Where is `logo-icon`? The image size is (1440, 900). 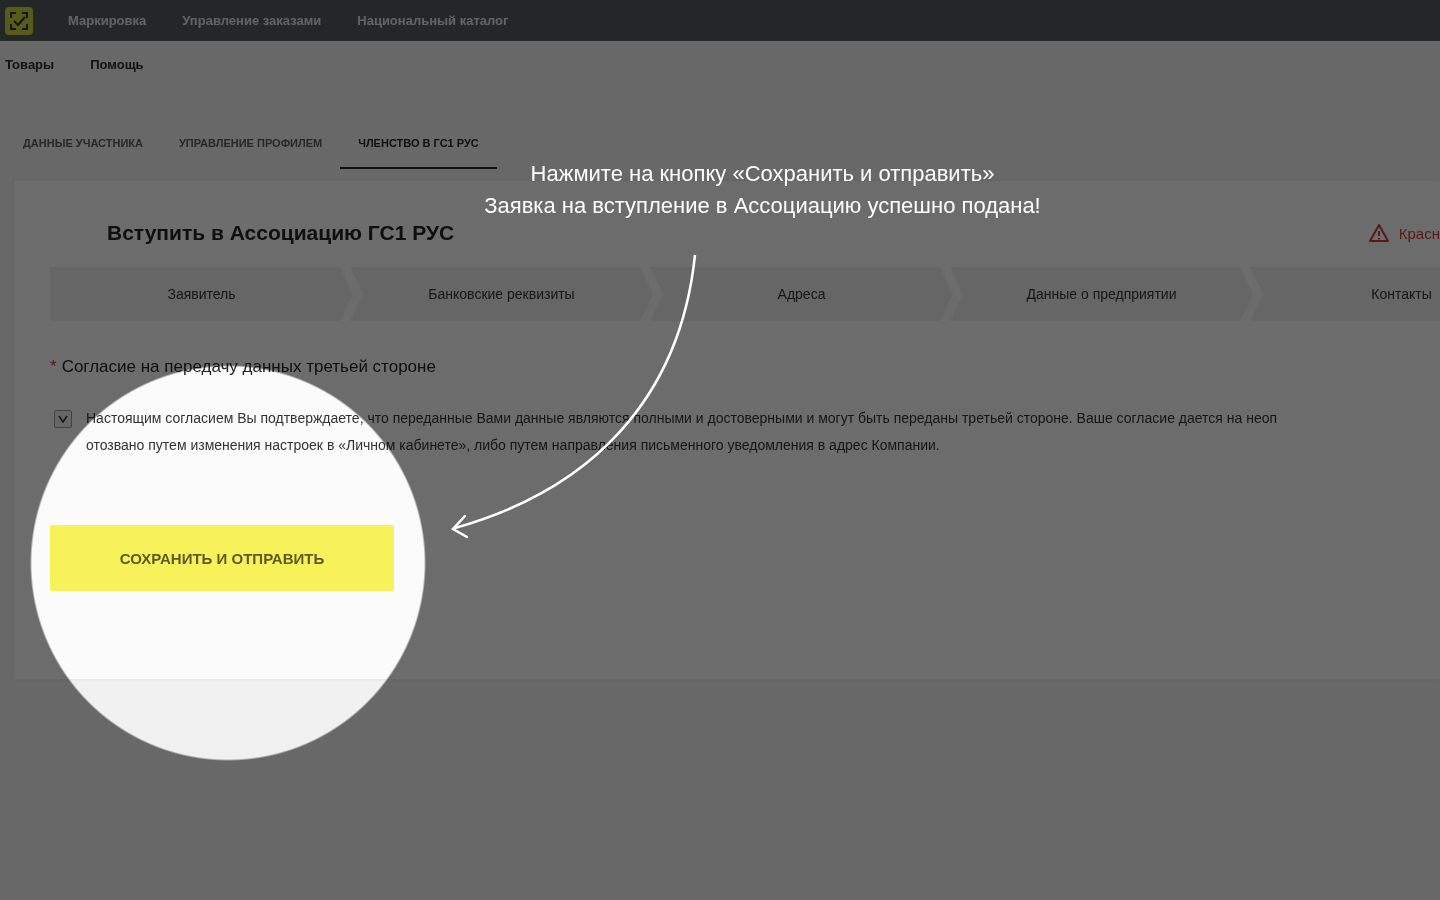
logo-icon is located at coordinates (19, 20).